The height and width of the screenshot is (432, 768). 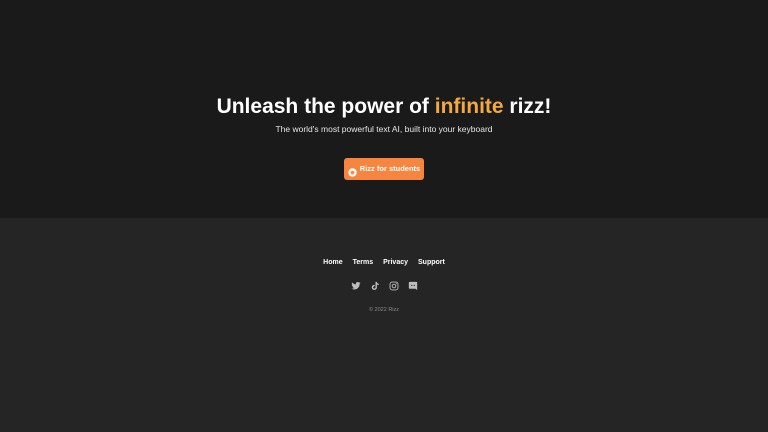 What do you see at coordinates (395, 263) in the screenshot?
I see `footer-link-privacy: Privacy` at bounding box center [395, 263].